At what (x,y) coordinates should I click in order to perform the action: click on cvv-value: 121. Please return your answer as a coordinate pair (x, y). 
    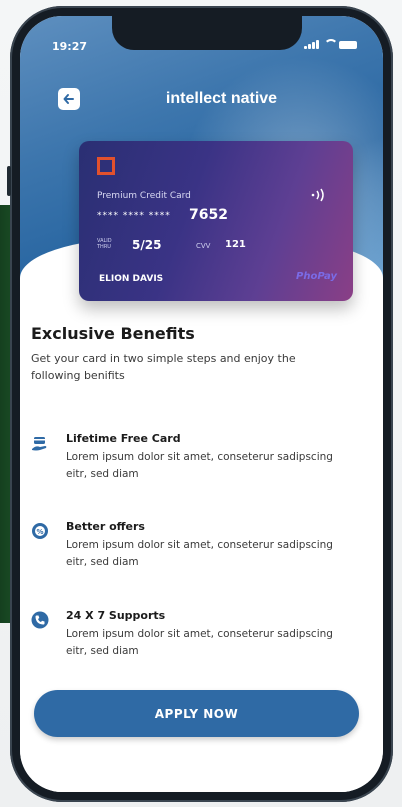
    Looking at the image, I should click on (235, 244).